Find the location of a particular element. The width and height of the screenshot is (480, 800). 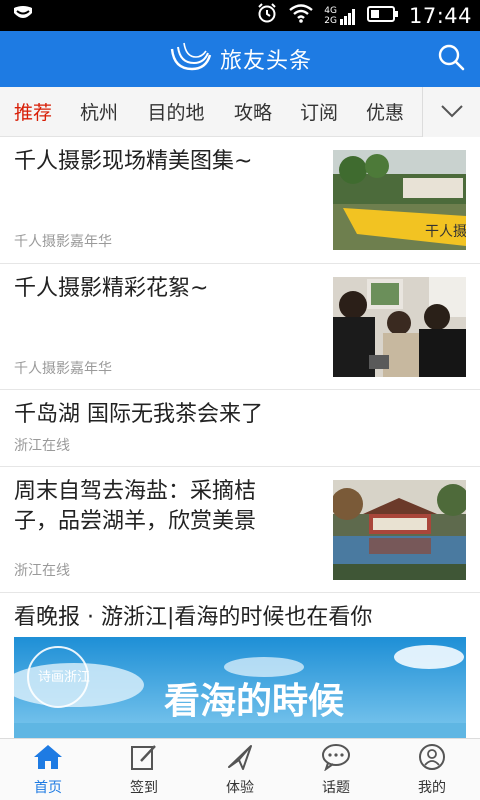

tab-label: 目的地 is located at coordinates (176, 113).